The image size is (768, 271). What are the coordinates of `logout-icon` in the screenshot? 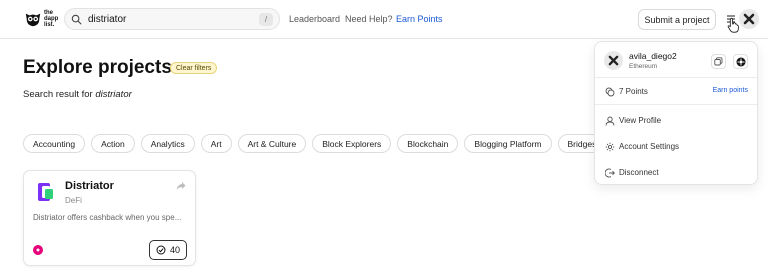 It's located at (610, 173).